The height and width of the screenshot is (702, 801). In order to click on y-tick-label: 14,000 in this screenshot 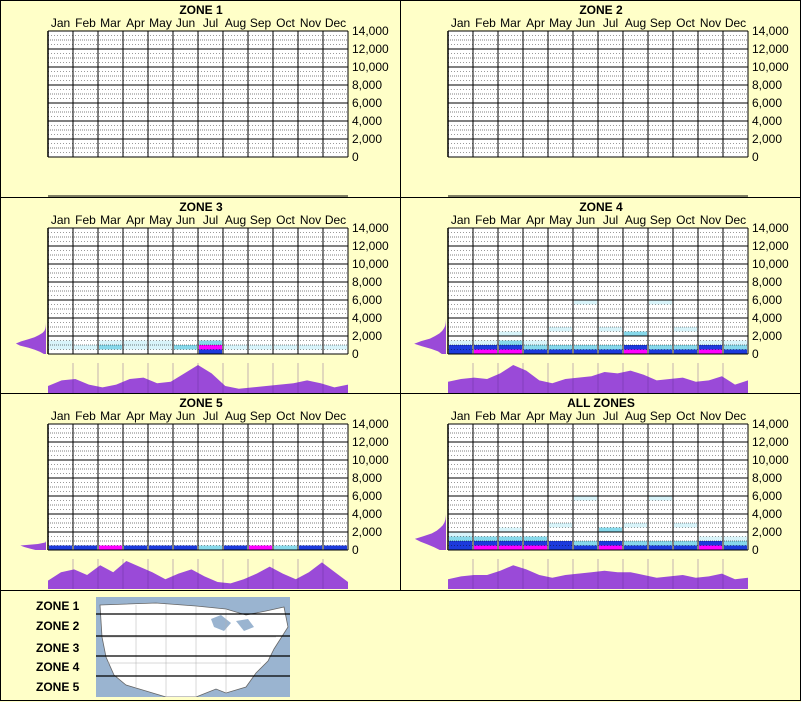, I will do `click(370, 228)`.